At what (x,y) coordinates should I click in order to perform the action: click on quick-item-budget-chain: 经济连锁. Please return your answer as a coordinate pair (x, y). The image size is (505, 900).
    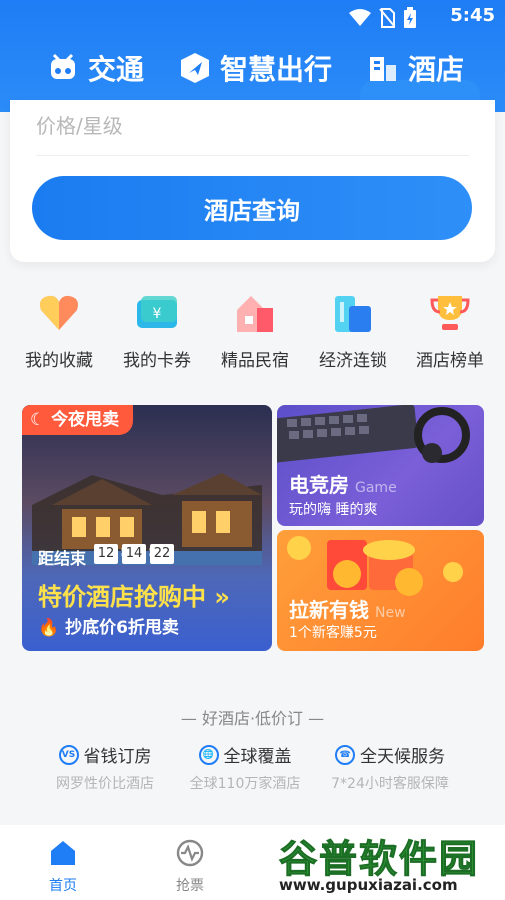
    Looking at the image, I should click on (353, 330).